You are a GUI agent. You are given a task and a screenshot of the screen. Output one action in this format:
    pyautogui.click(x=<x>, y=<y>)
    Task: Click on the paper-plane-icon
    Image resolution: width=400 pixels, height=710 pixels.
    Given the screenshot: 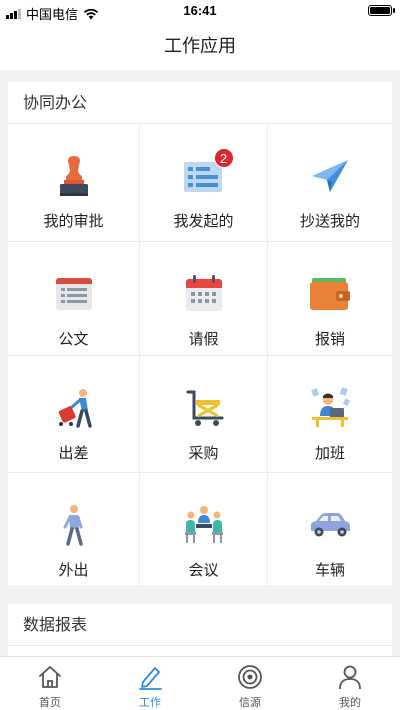 What is the action you would take?
    pyautogui.click(x=330, y=176)
    